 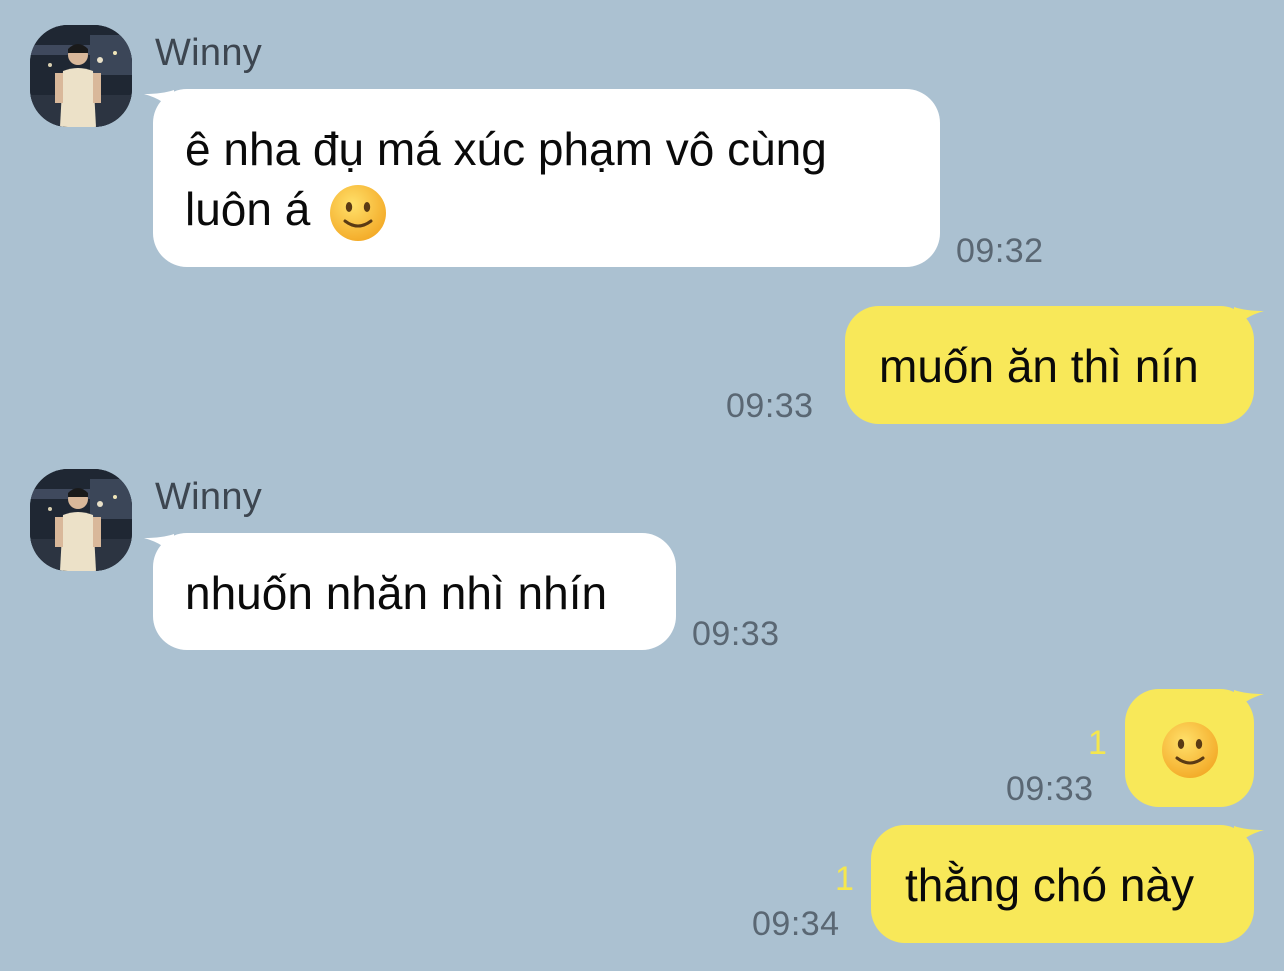 I want to click on message-timestamp: 09:34, so click(x=796, y=924).